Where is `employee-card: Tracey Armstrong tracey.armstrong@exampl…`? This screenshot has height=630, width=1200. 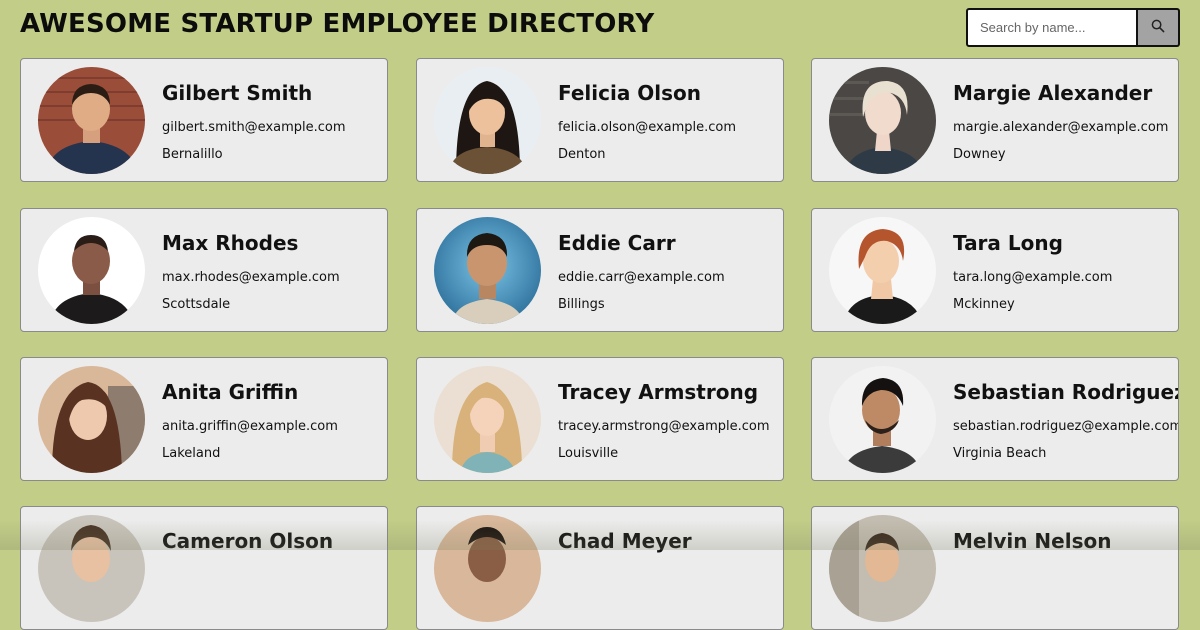
employee-card: Tracey Armstrong tracey.armstrong@exampl… is located at coordinates (600, 419).